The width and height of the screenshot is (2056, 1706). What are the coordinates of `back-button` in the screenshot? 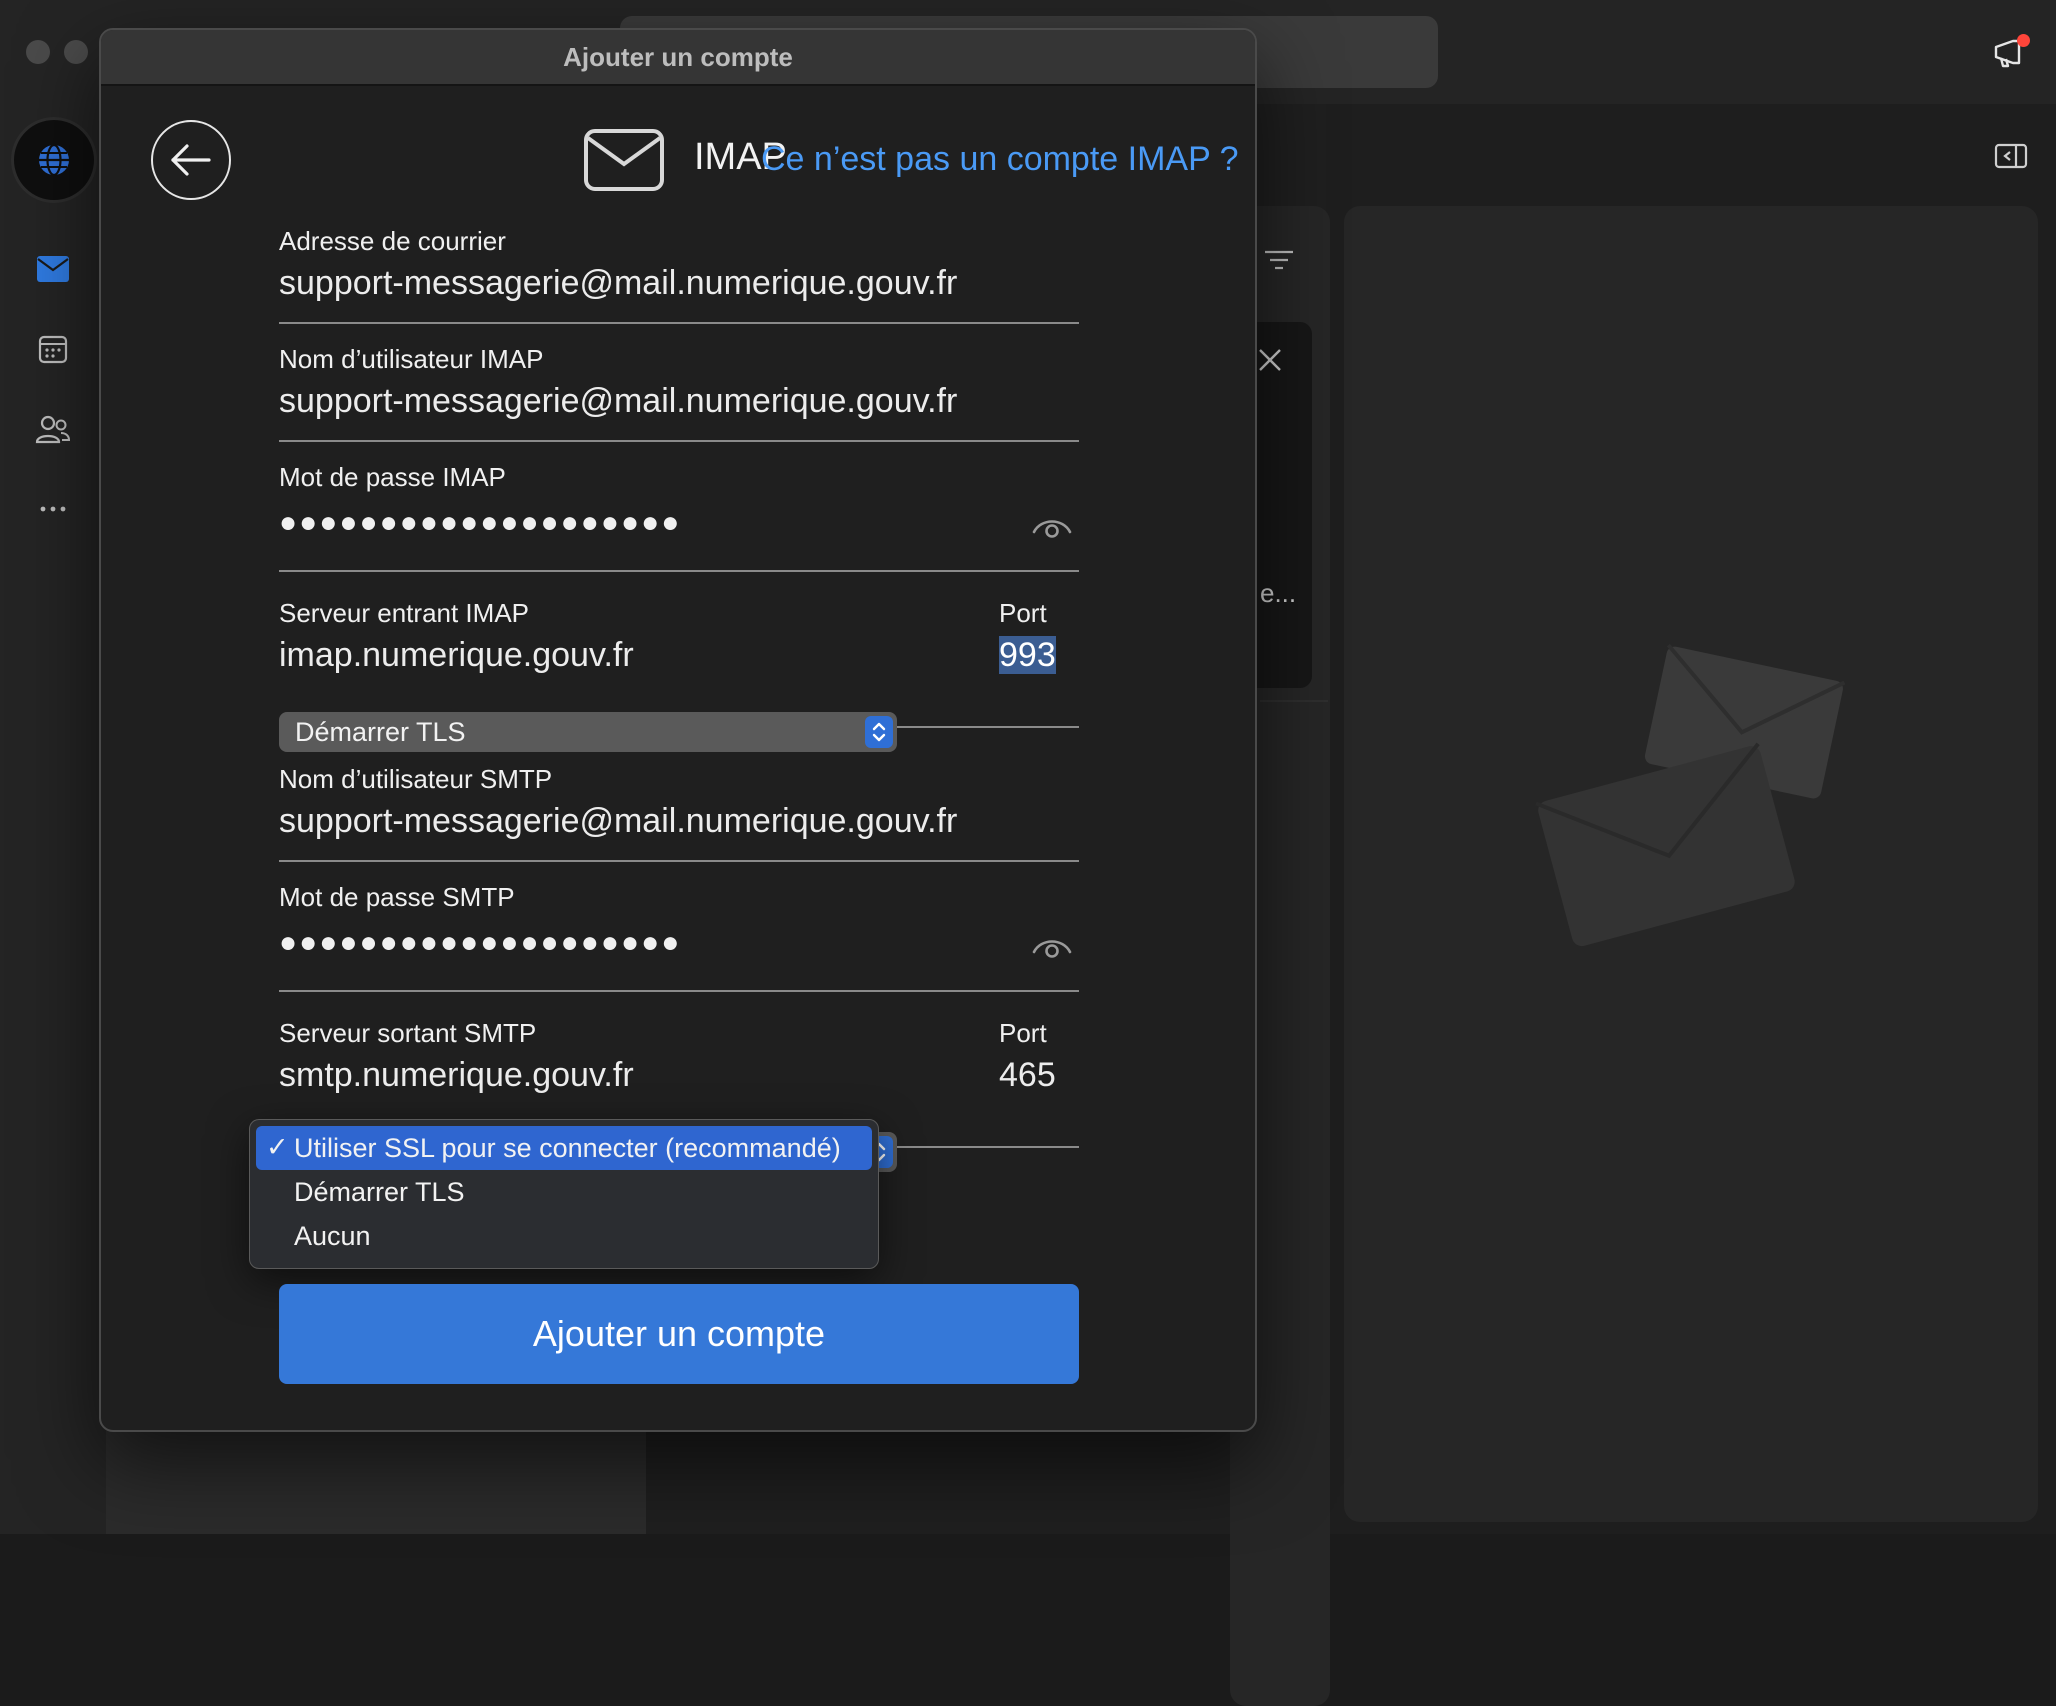 It's located at (191, 160).